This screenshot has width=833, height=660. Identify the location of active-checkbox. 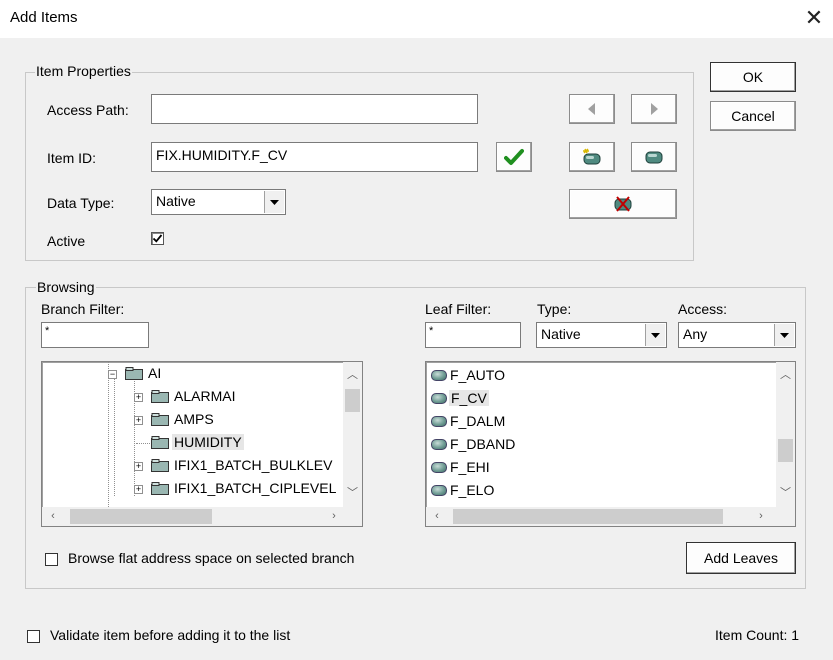
(157, 238).